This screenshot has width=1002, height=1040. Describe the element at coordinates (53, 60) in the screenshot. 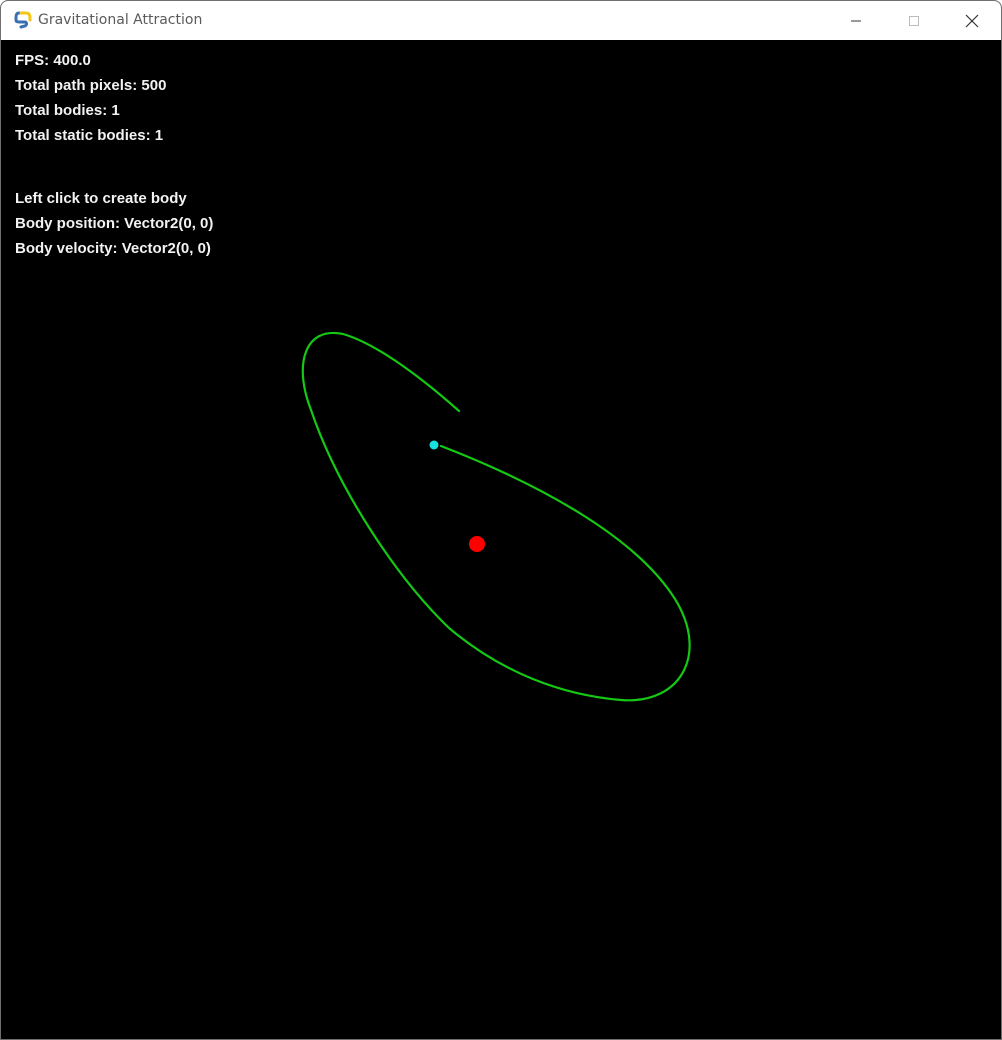

I see `fps-readout: FPS: 400.0` at that location.